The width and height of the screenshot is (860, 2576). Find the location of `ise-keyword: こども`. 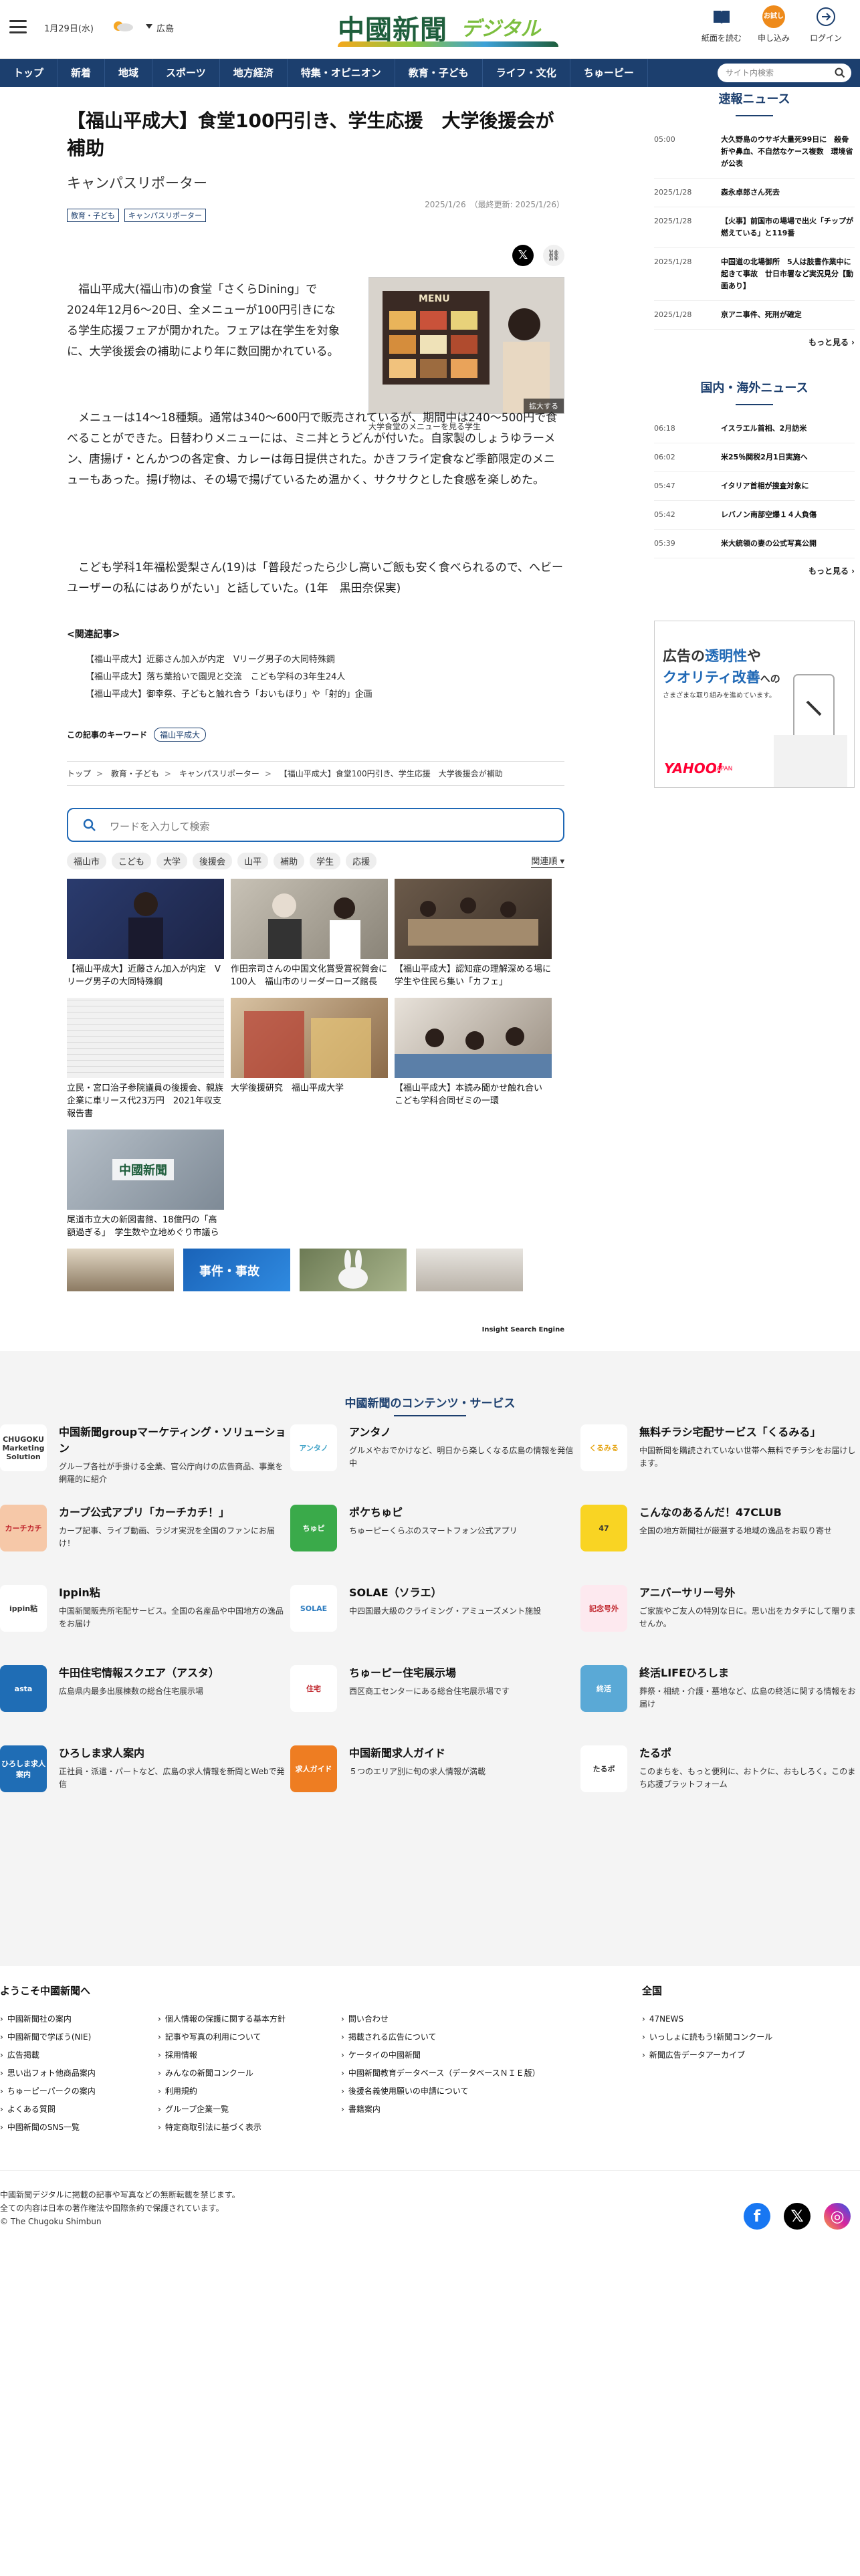

ise-keyword: こども is located at coordinates (132, 861).